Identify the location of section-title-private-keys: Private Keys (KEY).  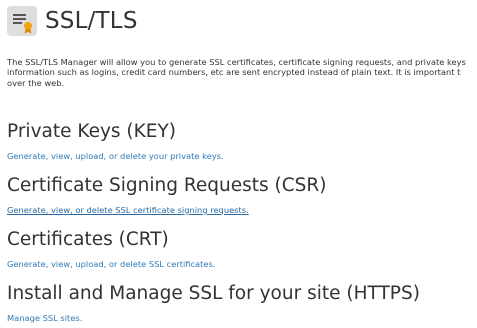
(91, 131).